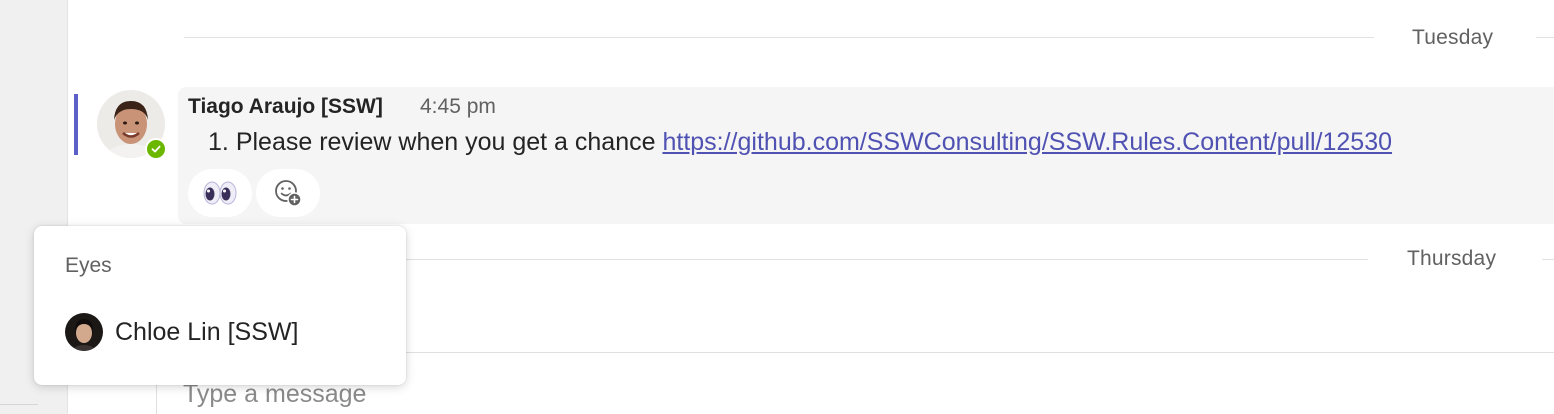 The image size is (1554, 414). What do you see at coordinates (207, 331) in the screenshot?
I see `reaction-user-name: Chloe Lin [SSW]` at bounding box center [207, 331].